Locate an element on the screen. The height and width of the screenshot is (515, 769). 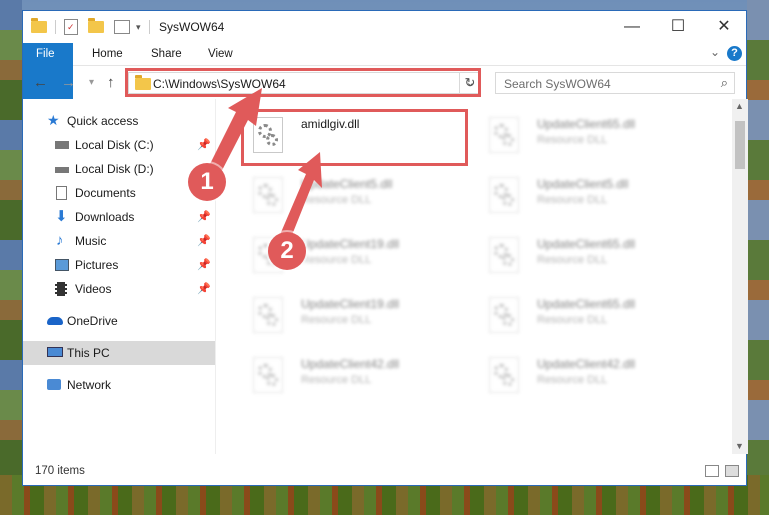
step-1-badge: 1 is located at coordinates (207, 182).